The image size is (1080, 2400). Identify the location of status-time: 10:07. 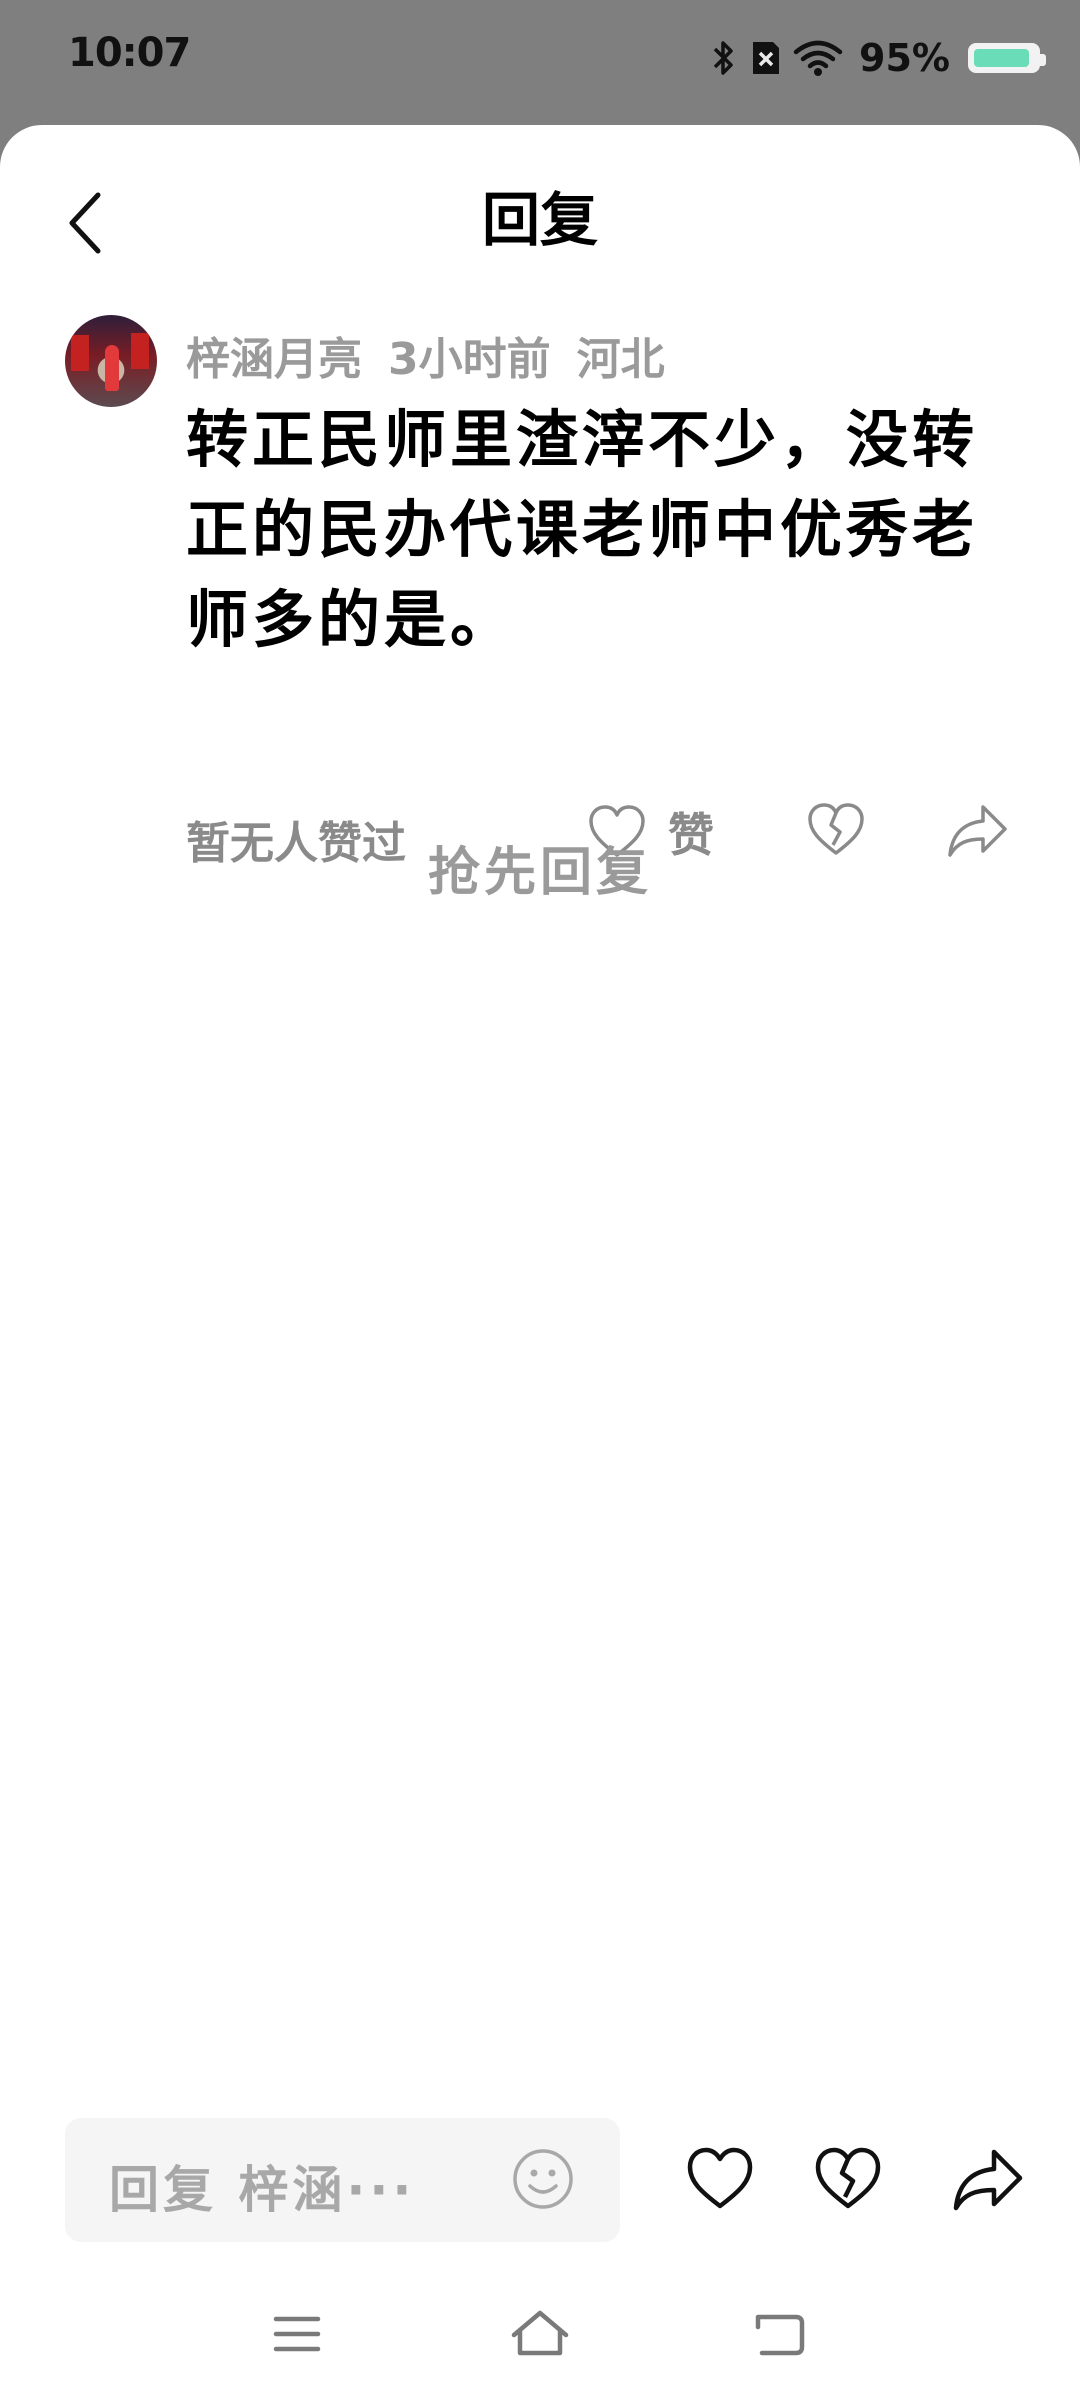
(129, 53).